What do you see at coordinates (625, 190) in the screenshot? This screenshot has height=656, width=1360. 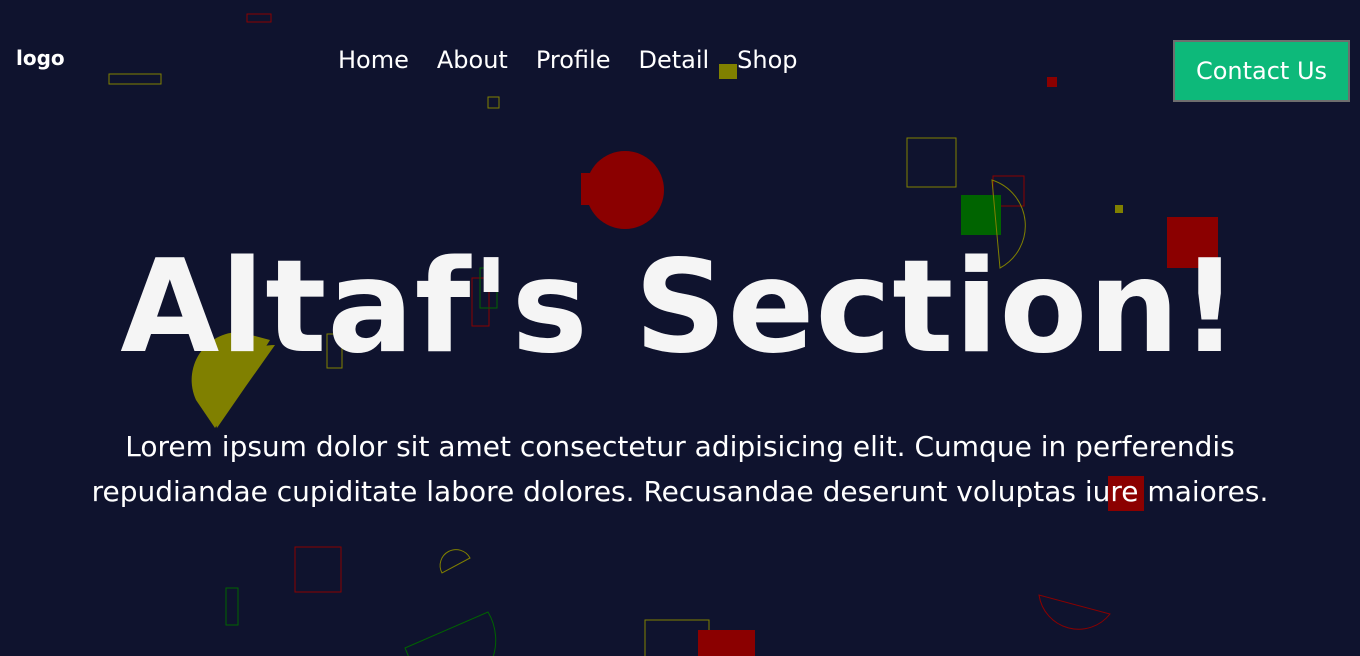 I see `shape-filled-circle` at bounding box center [625, 190].